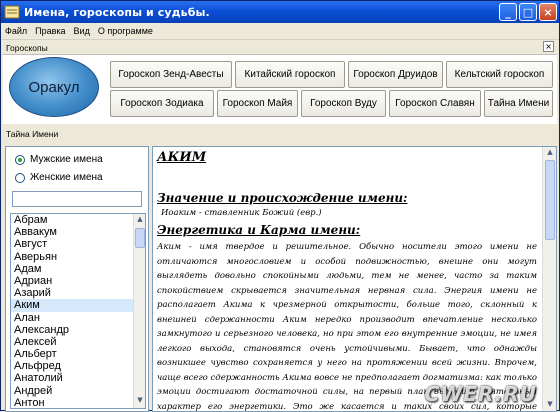  Describe the element at coordinates (125, 31) in the screenshot. I see `menu-about: О программе` at that location.